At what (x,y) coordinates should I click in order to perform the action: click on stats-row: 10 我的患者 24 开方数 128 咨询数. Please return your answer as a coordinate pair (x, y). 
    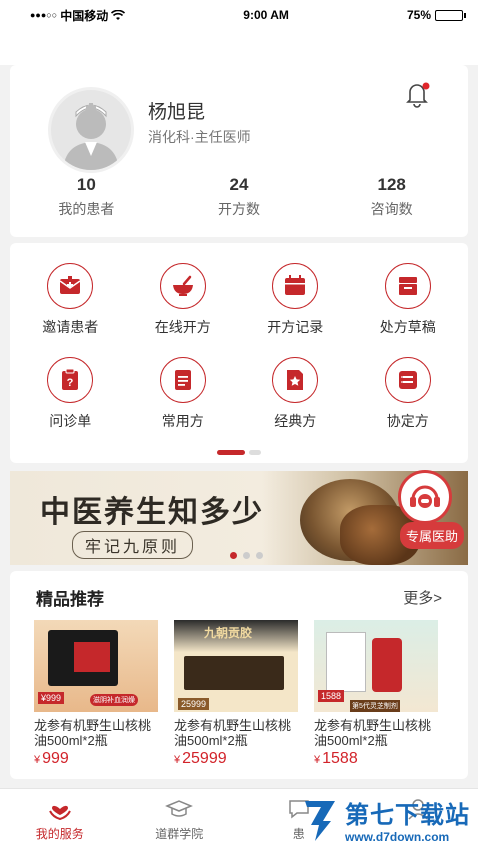
    Looking at the image, I should click on (239, 197).